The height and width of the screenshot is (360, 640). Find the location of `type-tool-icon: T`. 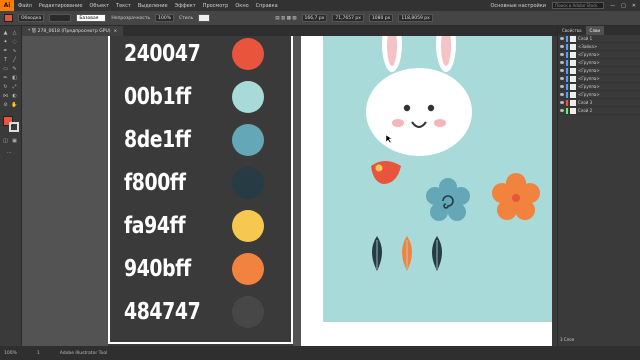

type-tool-icon: T is located at coordinates (5, 60).